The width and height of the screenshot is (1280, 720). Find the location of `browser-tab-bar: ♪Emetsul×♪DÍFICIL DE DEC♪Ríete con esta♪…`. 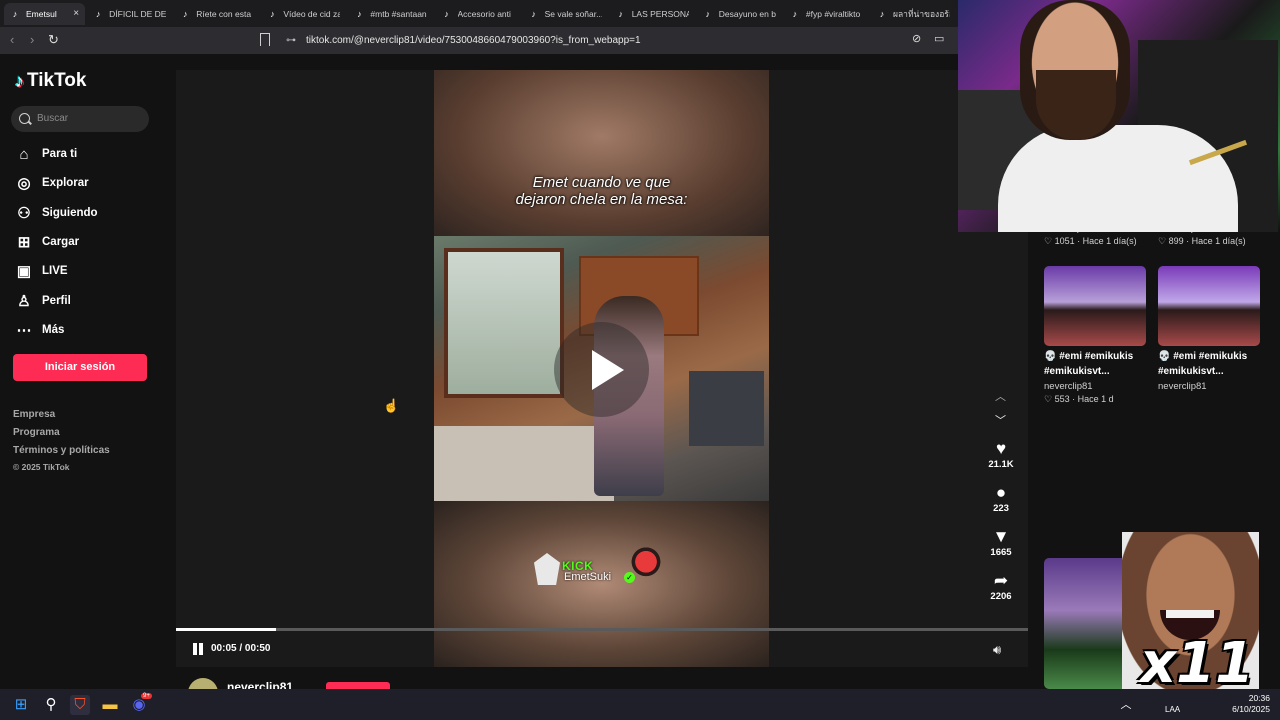

browser-tab-bar: ♪Emetsul×♪DÍFICIL DE DEC♪Ríete con esta♪… is located at coordinates (479, 13).